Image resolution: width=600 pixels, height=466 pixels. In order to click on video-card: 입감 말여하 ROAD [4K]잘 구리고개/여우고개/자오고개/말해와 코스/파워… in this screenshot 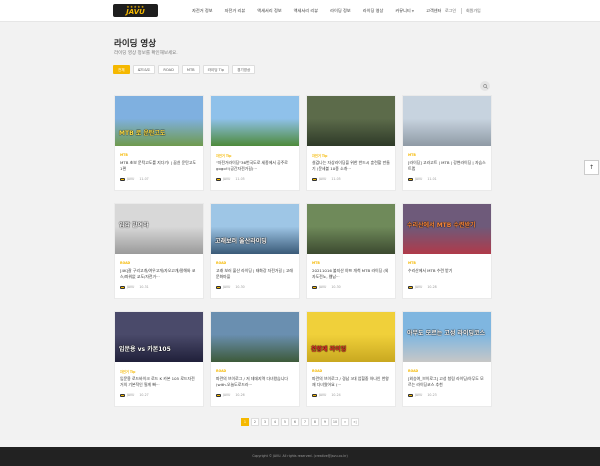, I will do `click(159, 251)`.